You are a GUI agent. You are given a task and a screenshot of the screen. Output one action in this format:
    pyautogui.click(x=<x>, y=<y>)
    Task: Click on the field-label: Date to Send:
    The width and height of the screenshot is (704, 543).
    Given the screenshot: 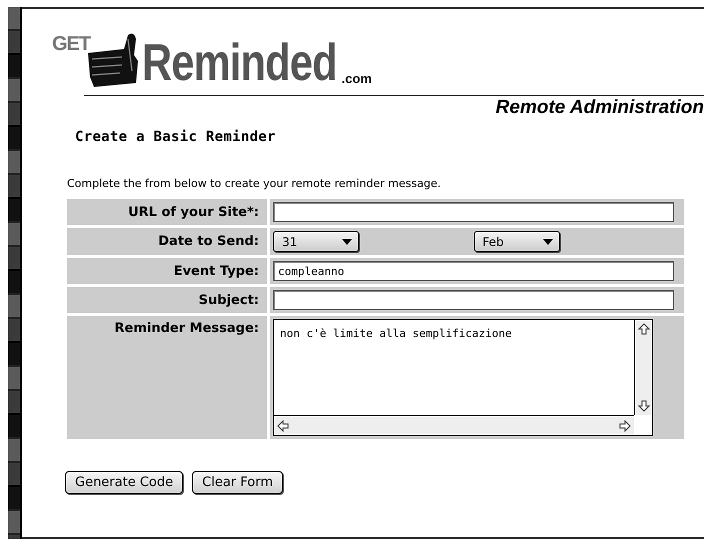 What is the action you would take?
    pyautogui.click(x=167, y=241)
    